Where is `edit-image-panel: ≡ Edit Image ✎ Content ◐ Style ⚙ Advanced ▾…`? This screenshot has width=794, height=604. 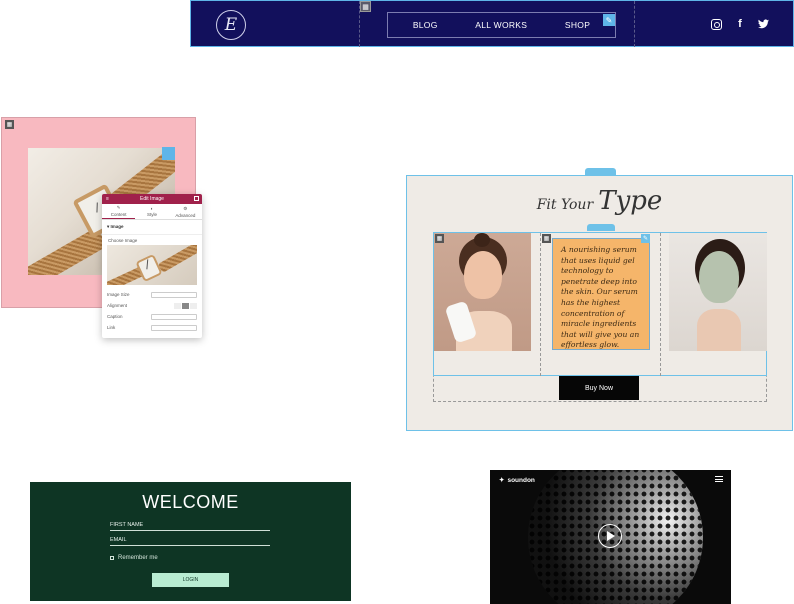 edit-image-panel: ≡ Edit Image ✎ Content ◐ Style ⚙ Advanced ▾… is located at coordinates (152, 266).